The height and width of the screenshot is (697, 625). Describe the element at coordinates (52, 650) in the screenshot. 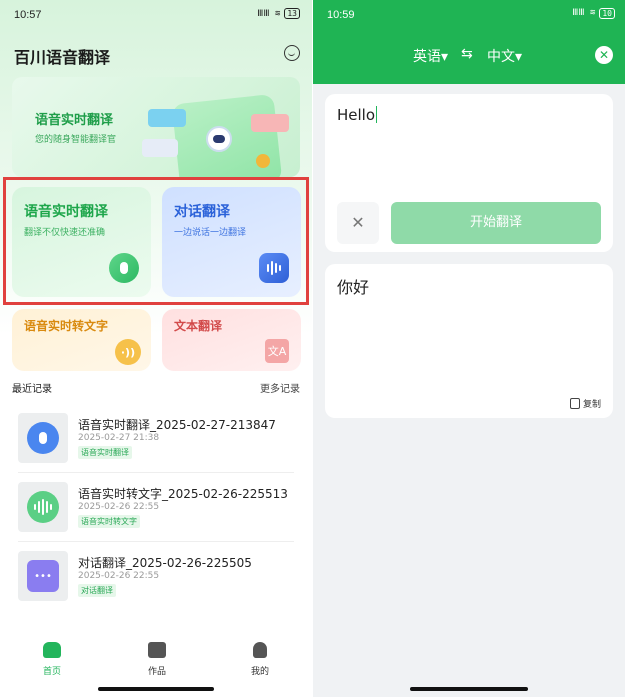

I see `home-icon` at that location.